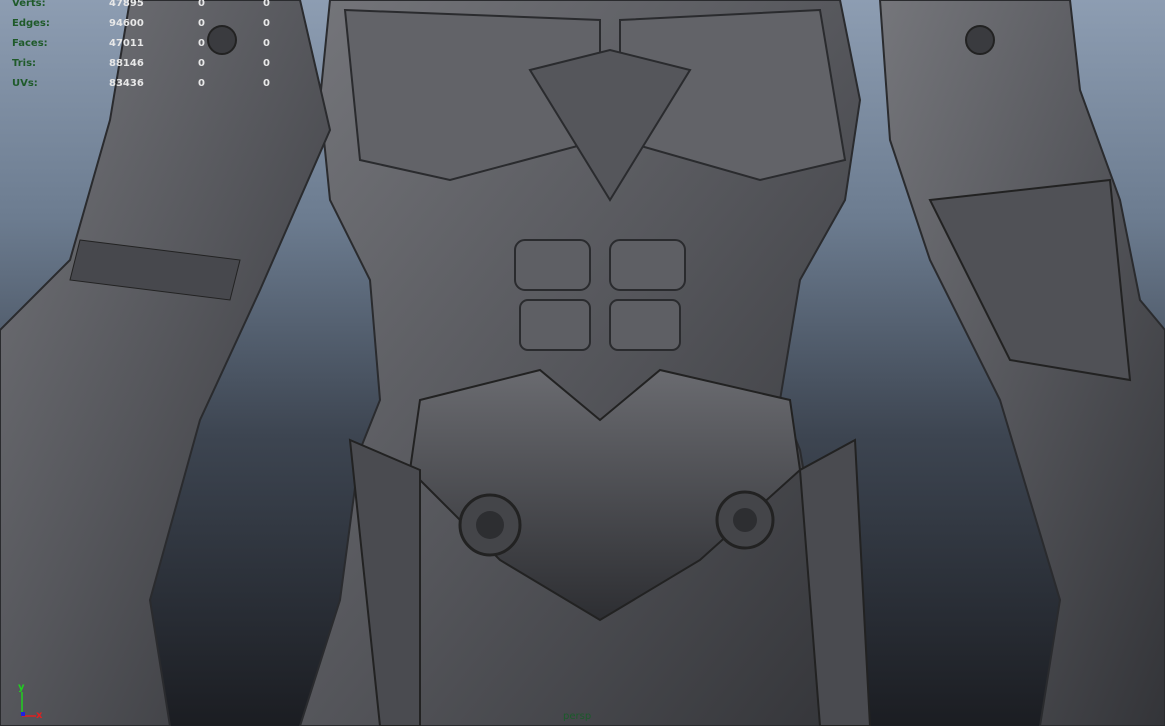 This screenshot has height=726, width=1165. What do you see at coordinates (126, 83) in the screenshot?
I see `hud-value: 83436` at bounding box center [126, 83].